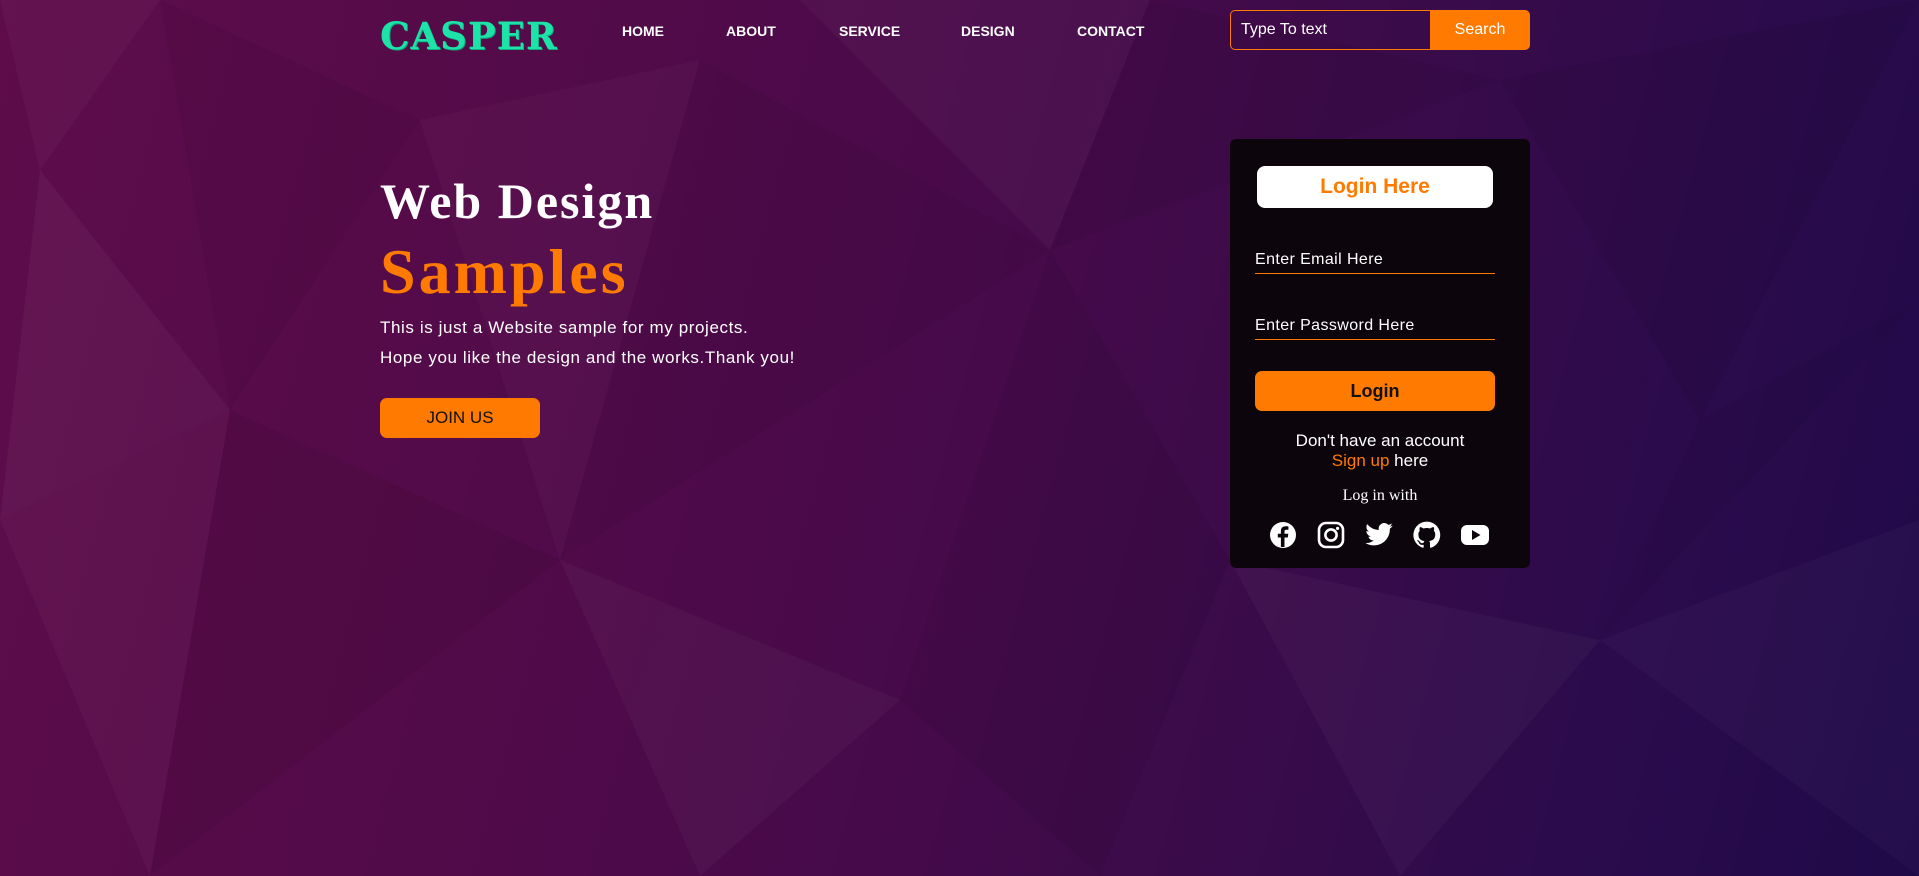 The image size is (1919, 876). What do you see at coordinates (1330, 30) in the screenshot?
I see `search-input` at bounding box center [1330, 30].